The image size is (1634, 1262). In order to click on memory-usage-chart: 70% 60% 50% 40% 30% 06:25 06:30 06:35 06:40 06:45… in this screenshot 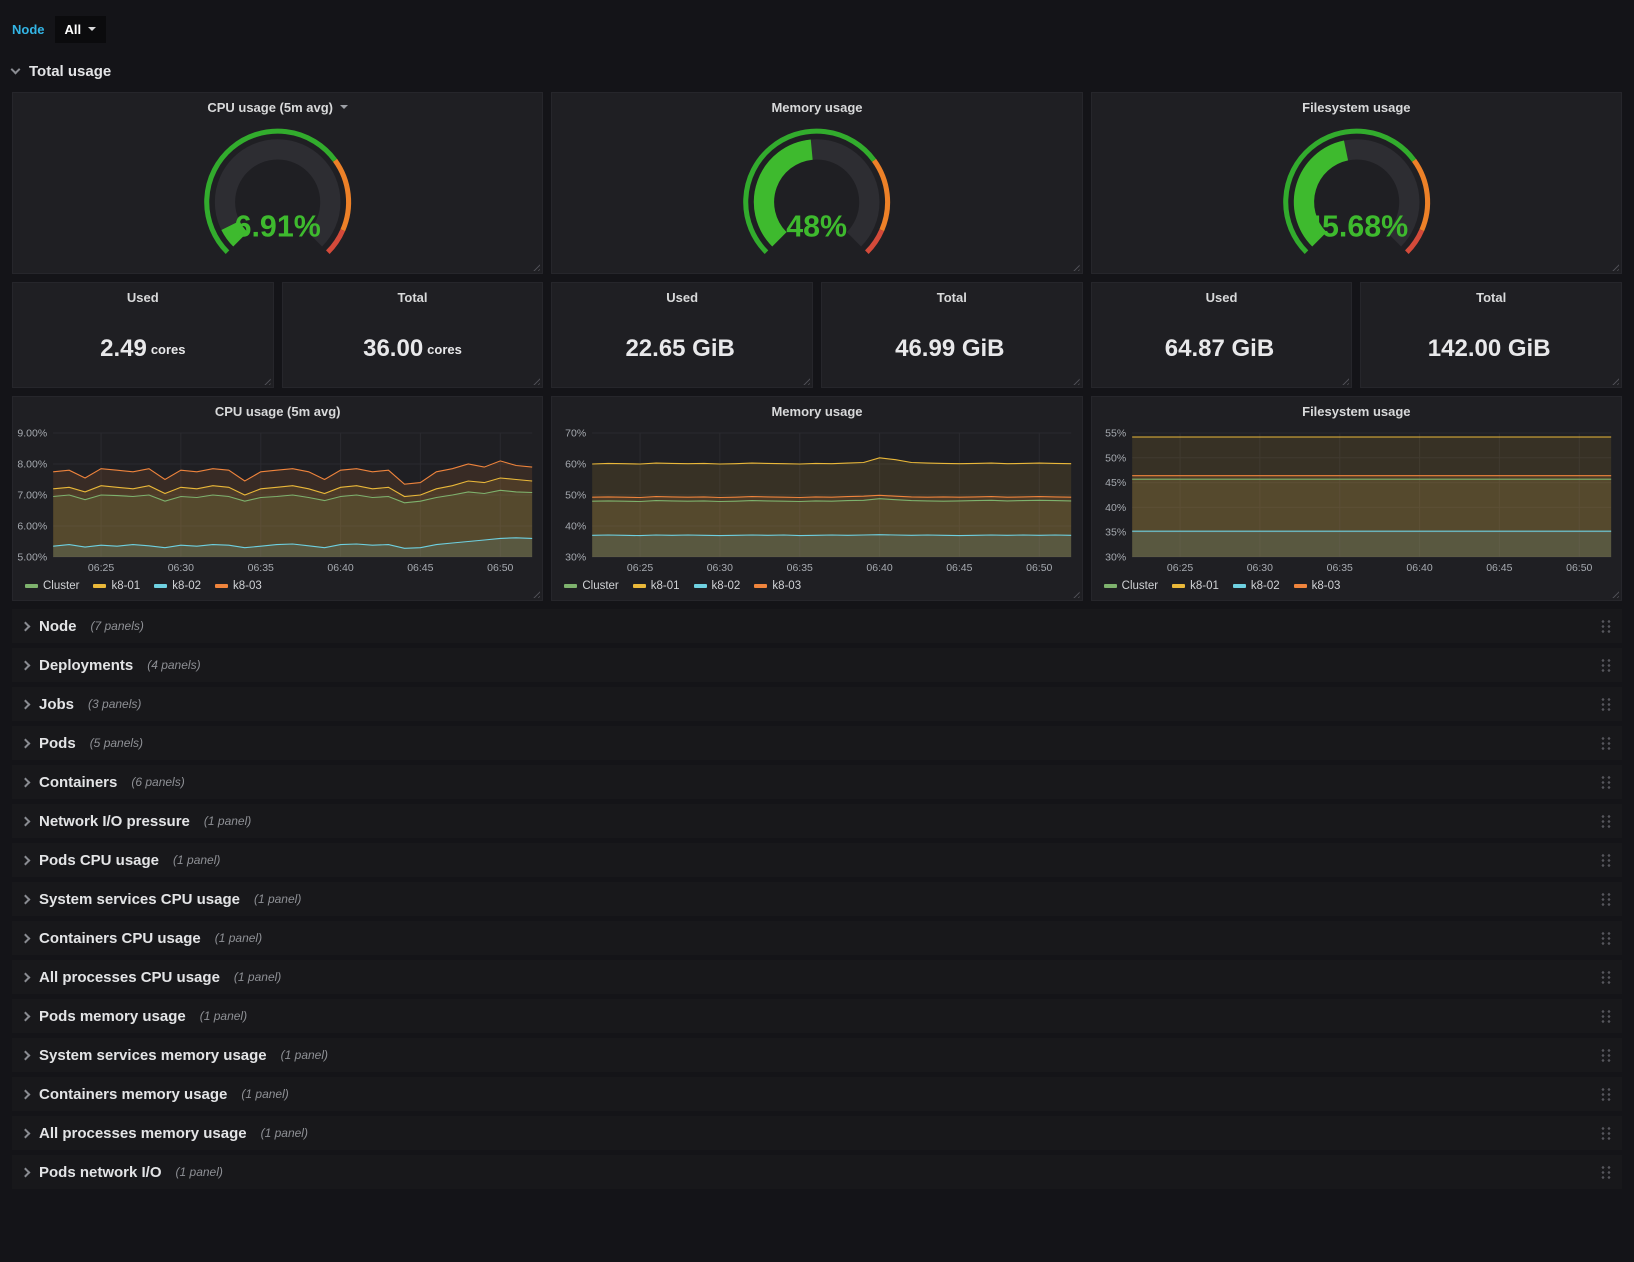, I will do `click(816, 501)`.